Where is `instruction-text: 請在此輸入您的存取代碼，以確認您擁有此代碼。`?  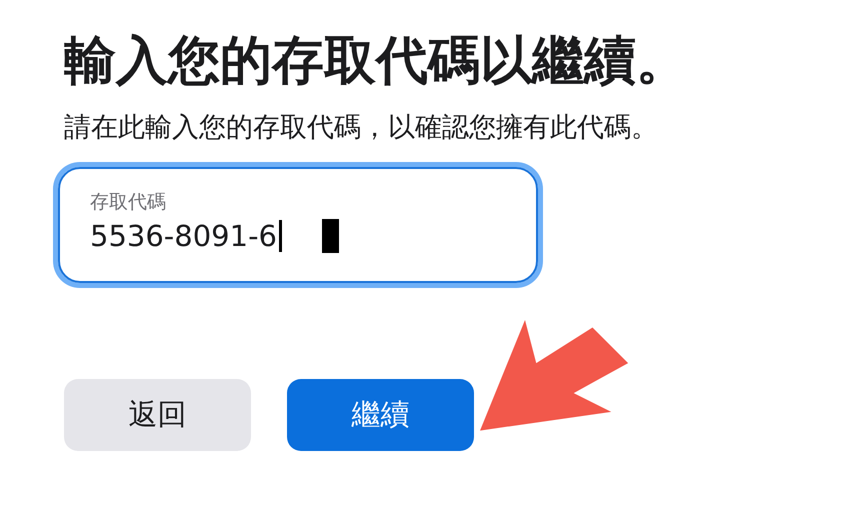
instruction-text: 請在此輸入您的存取代碼，以確認您擁有此代碼。 is located at coordinates (361, 127).